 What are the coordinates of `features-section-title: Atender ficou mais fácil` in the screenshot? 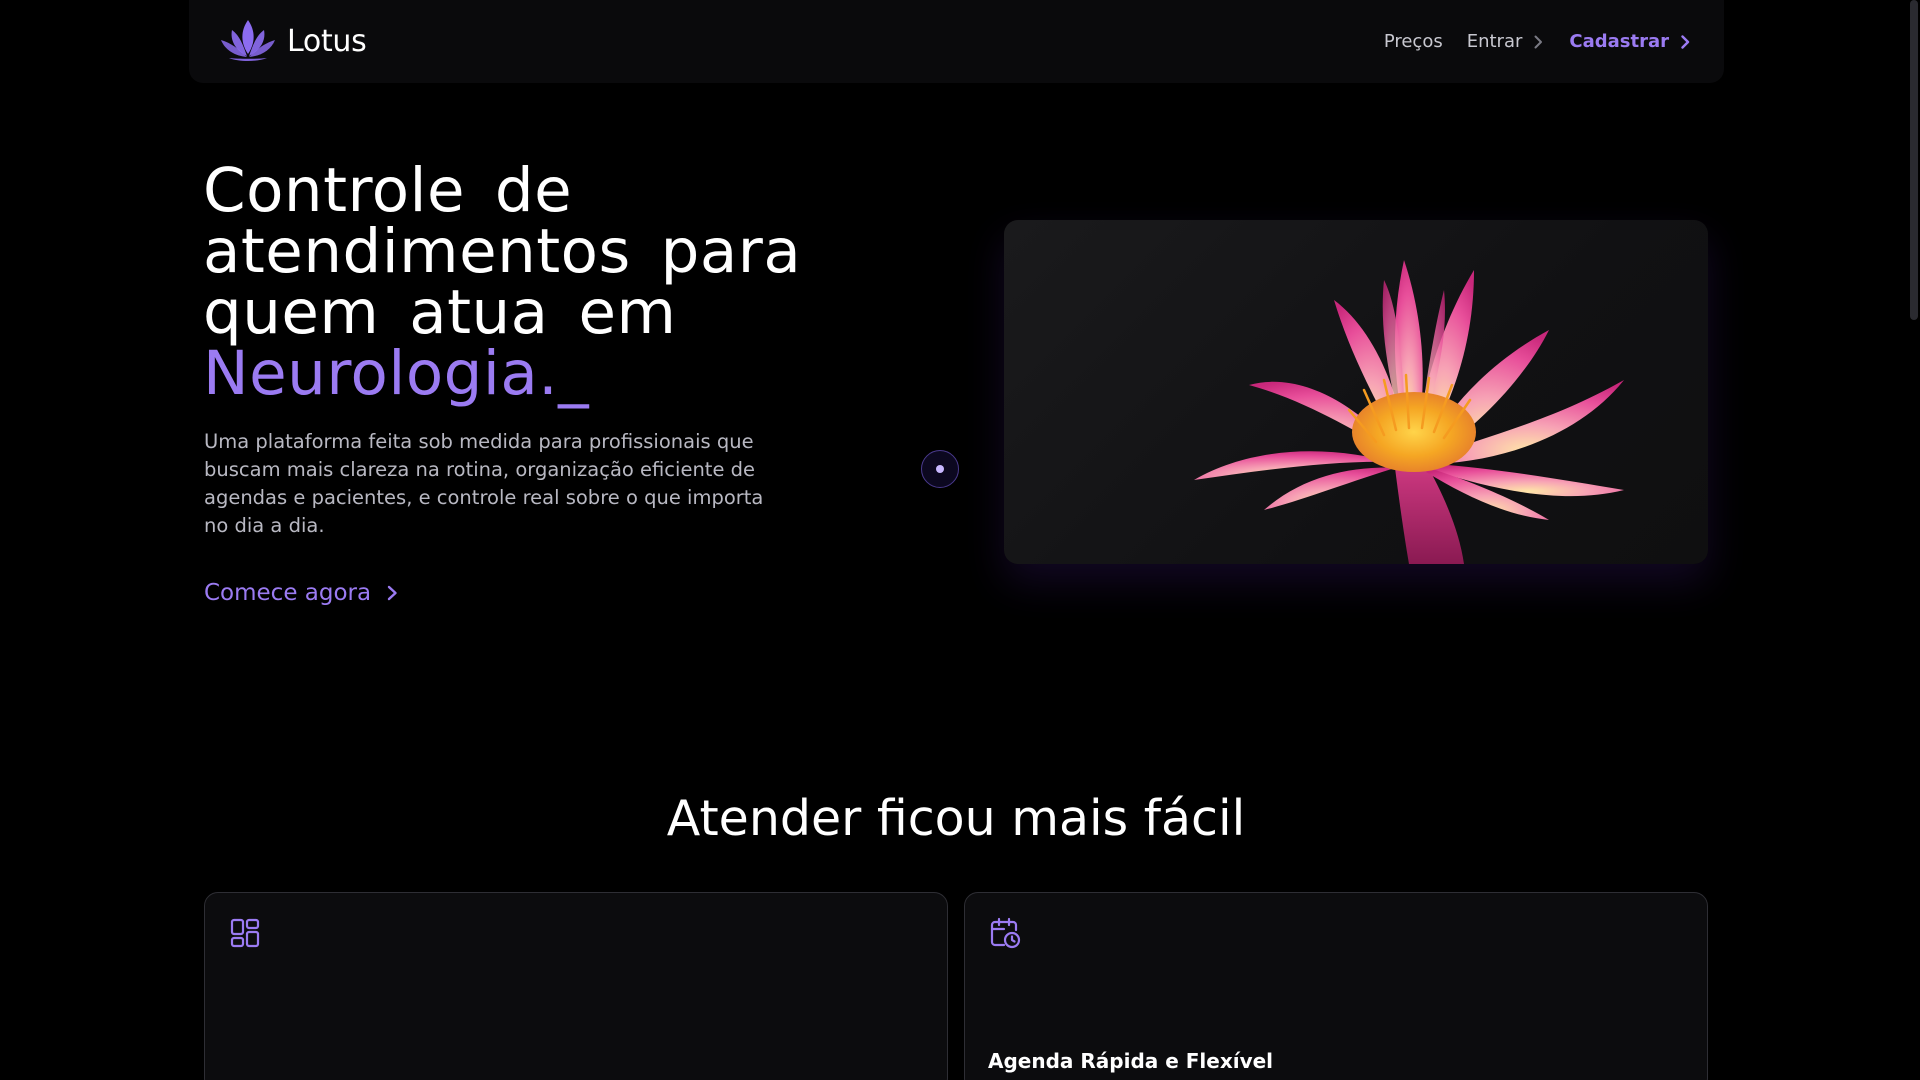 It's located at (956, 818).